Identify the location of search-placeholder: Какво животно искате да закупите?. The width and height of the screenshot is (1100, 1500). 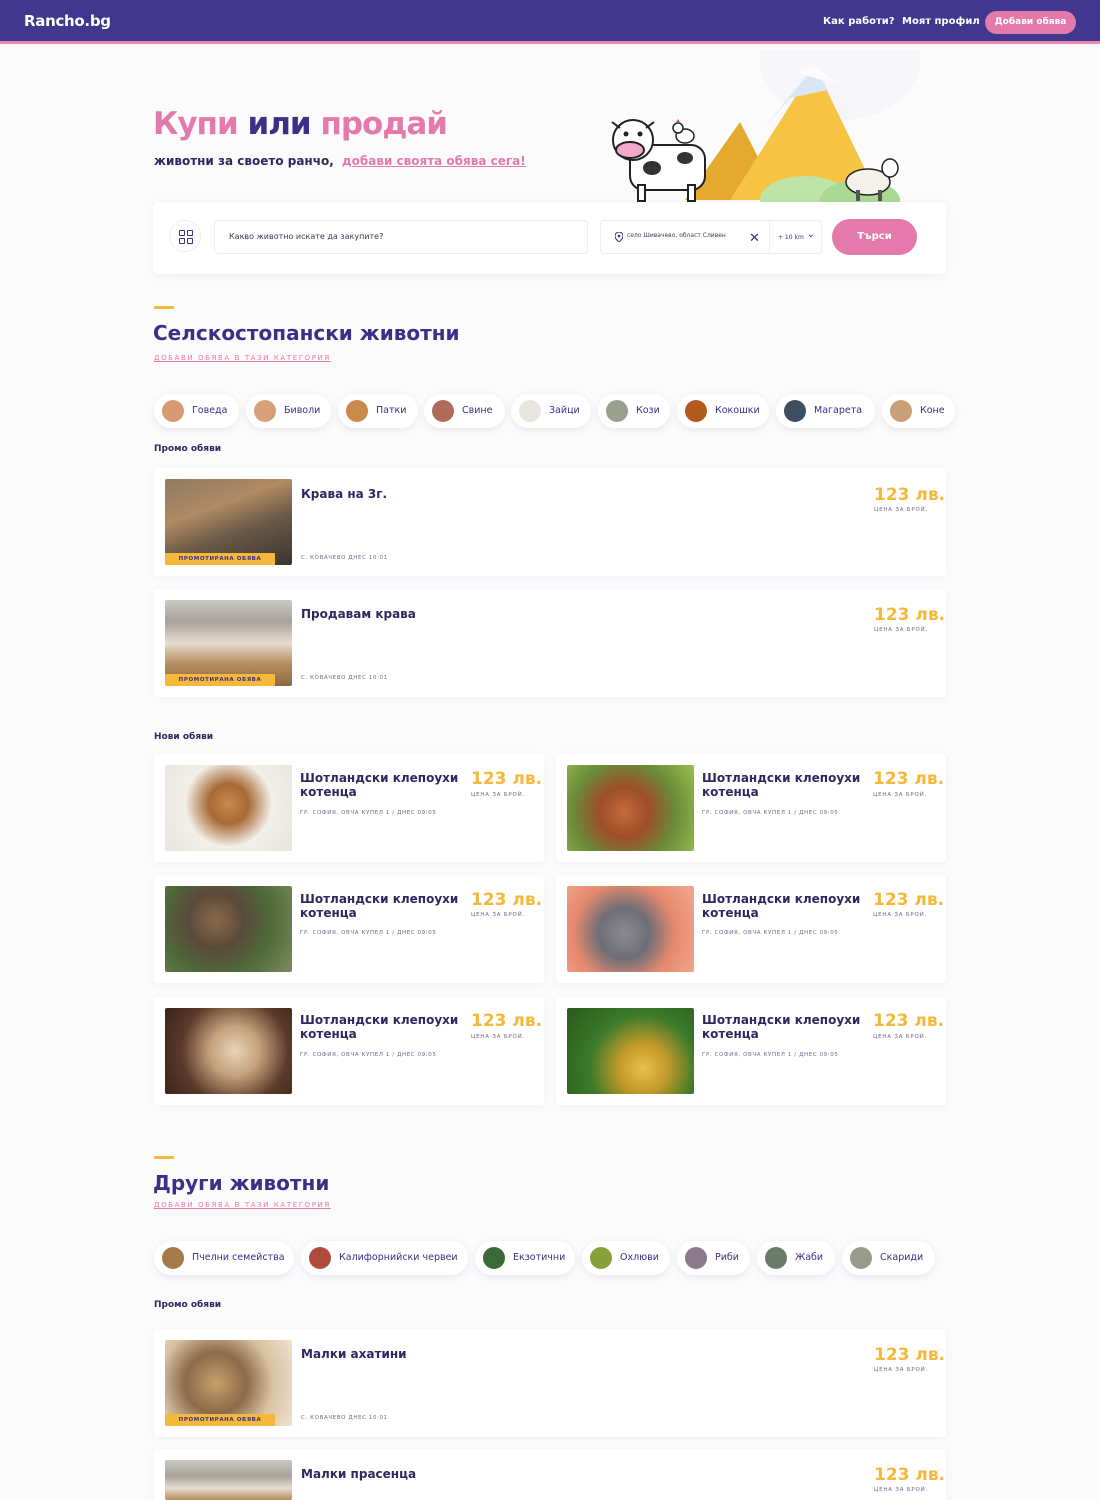
(306, 236).